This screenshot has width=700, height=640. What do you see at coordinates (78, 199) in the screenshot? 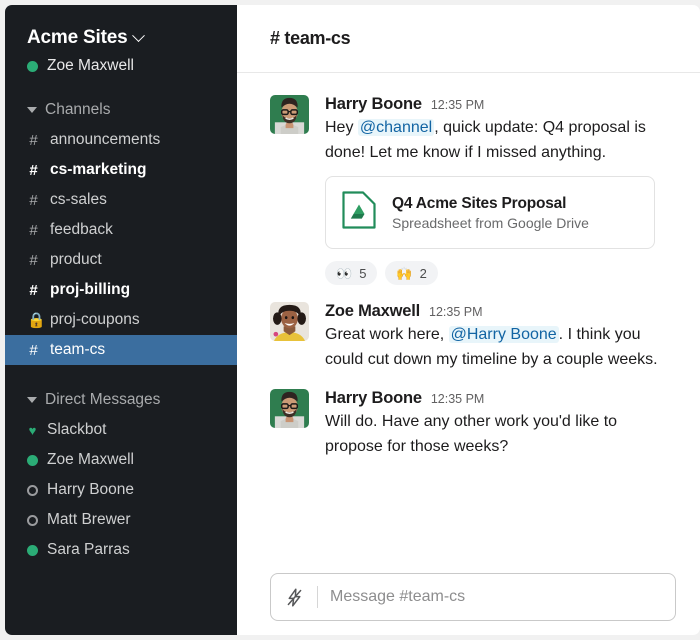
I see `channel-name: cs-sales` at bounding box center [78, 199].